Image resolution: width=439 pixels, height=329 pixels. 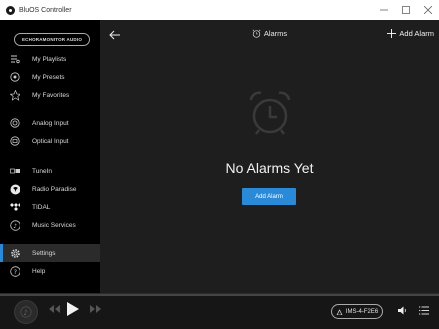 I want to click on sidebar-item-label: Settings, so click(x=44, y=253).